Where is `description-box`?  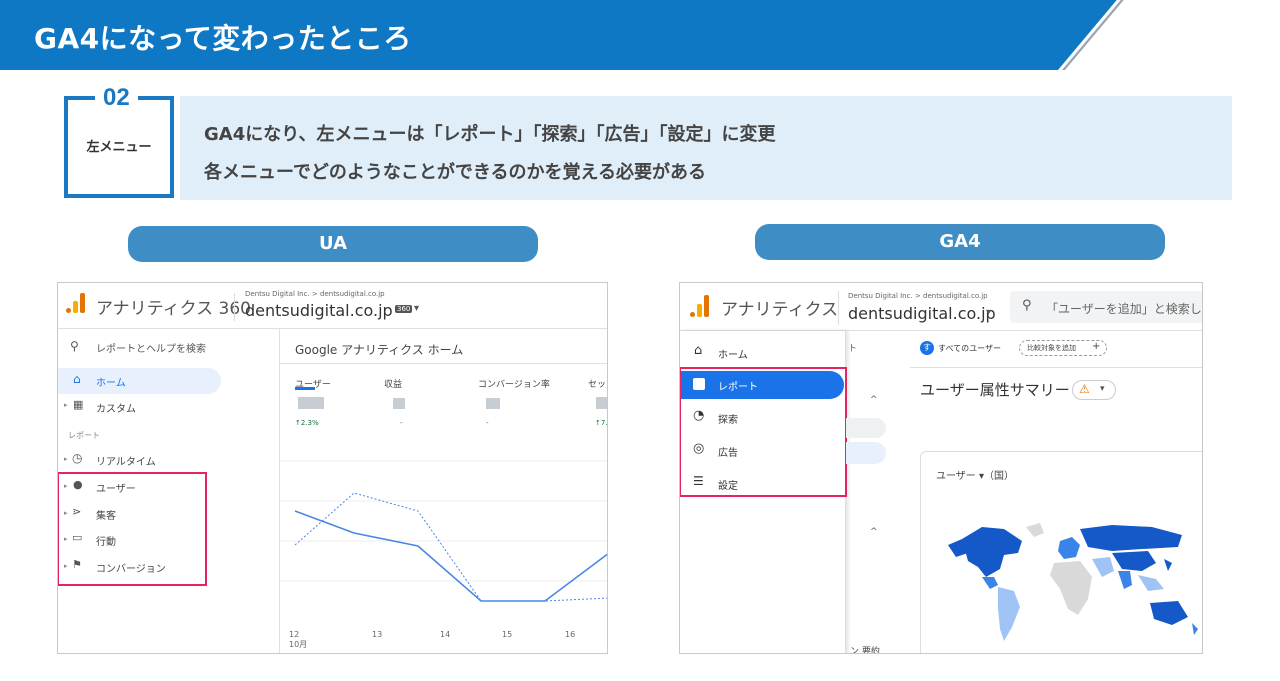 description-box is located at coordinates (706, 148).